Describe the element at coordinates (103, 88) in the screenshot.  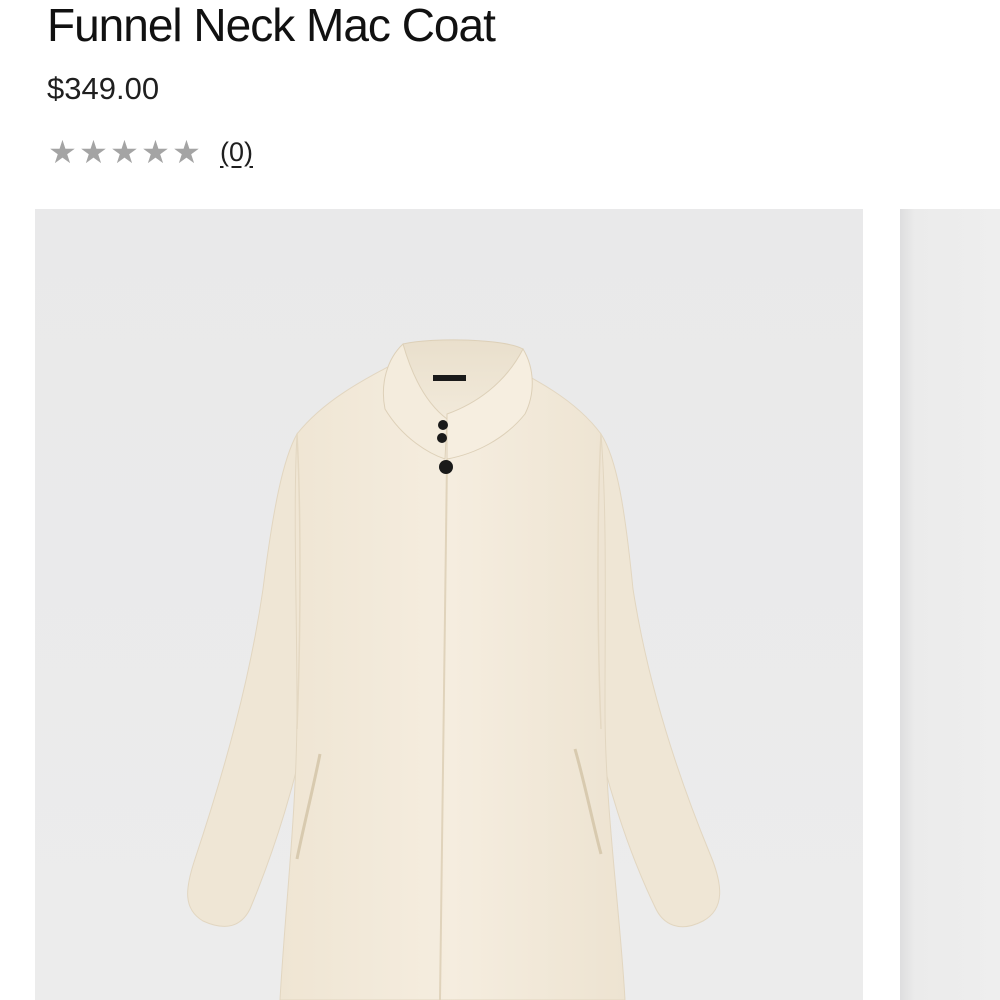
I see `product-price: $349.00` at that location.